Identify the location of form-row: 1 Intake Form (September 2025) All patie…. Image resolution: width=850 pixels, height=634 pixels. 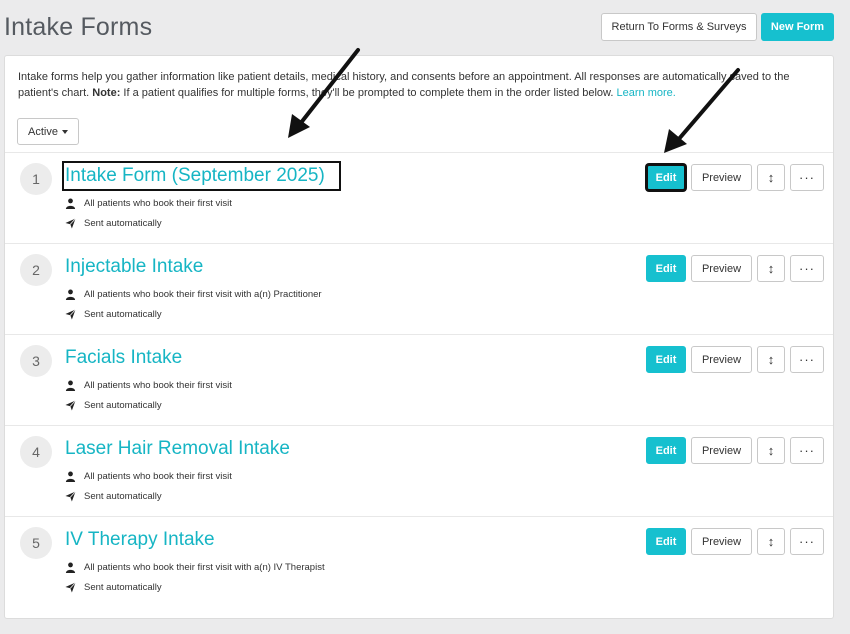
(419, 197).